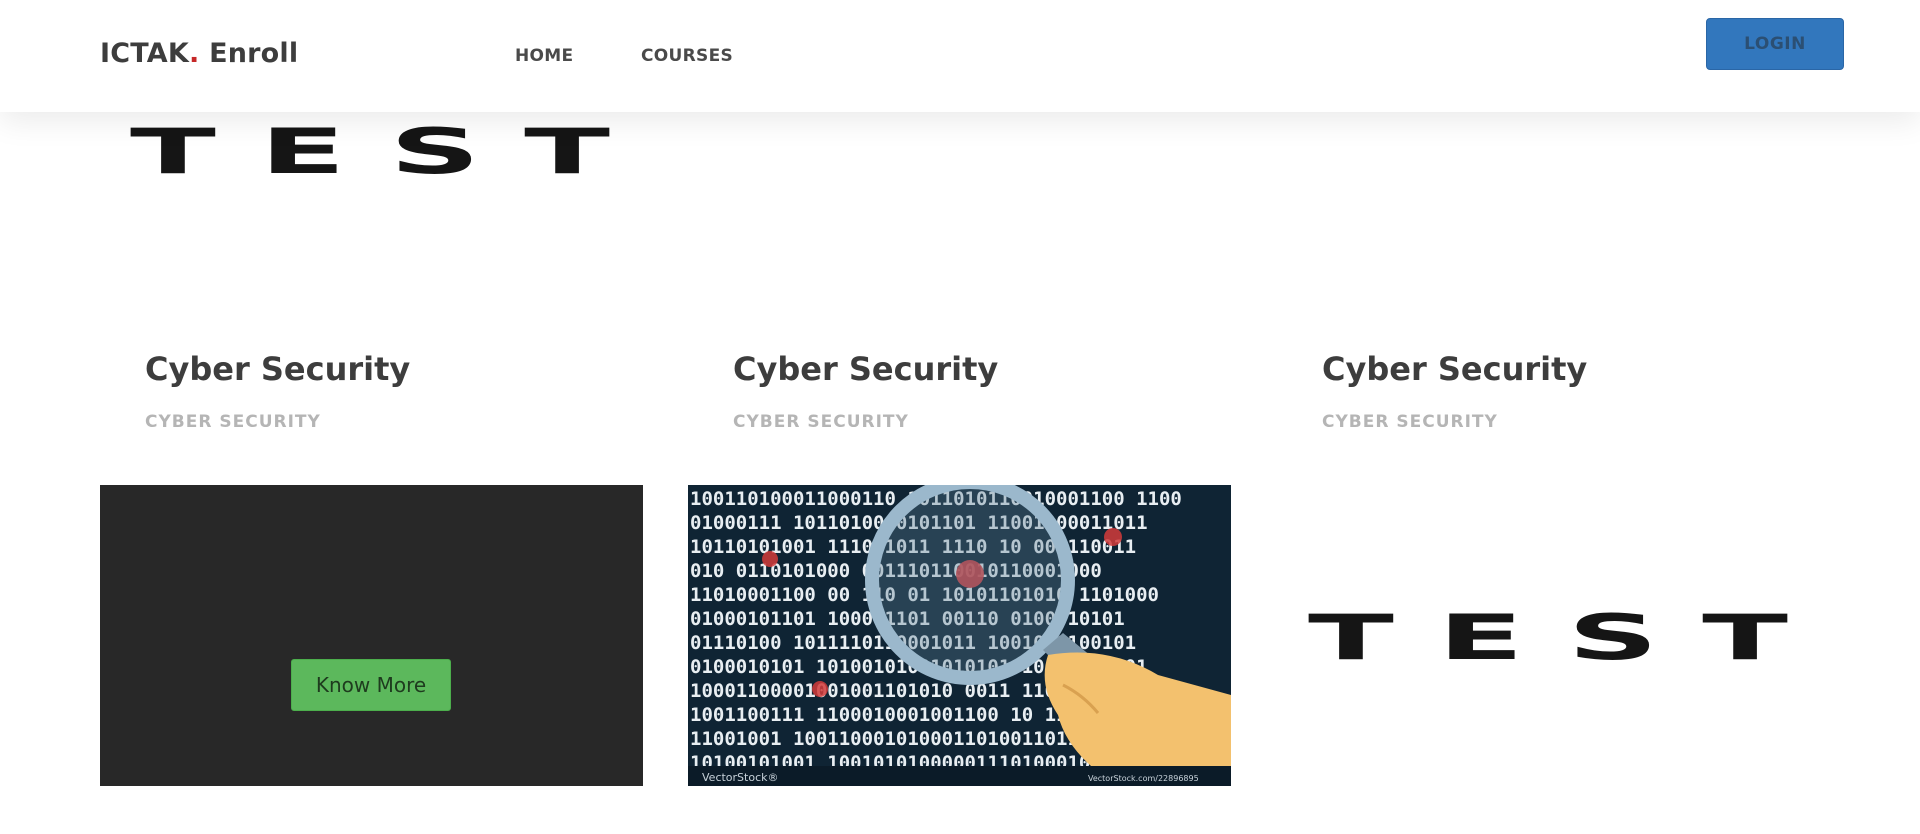  What do you see at coordinates (544, 56) in the screenshot?
I see `nav-home-link: HOME` at bounding box center [544, 56].